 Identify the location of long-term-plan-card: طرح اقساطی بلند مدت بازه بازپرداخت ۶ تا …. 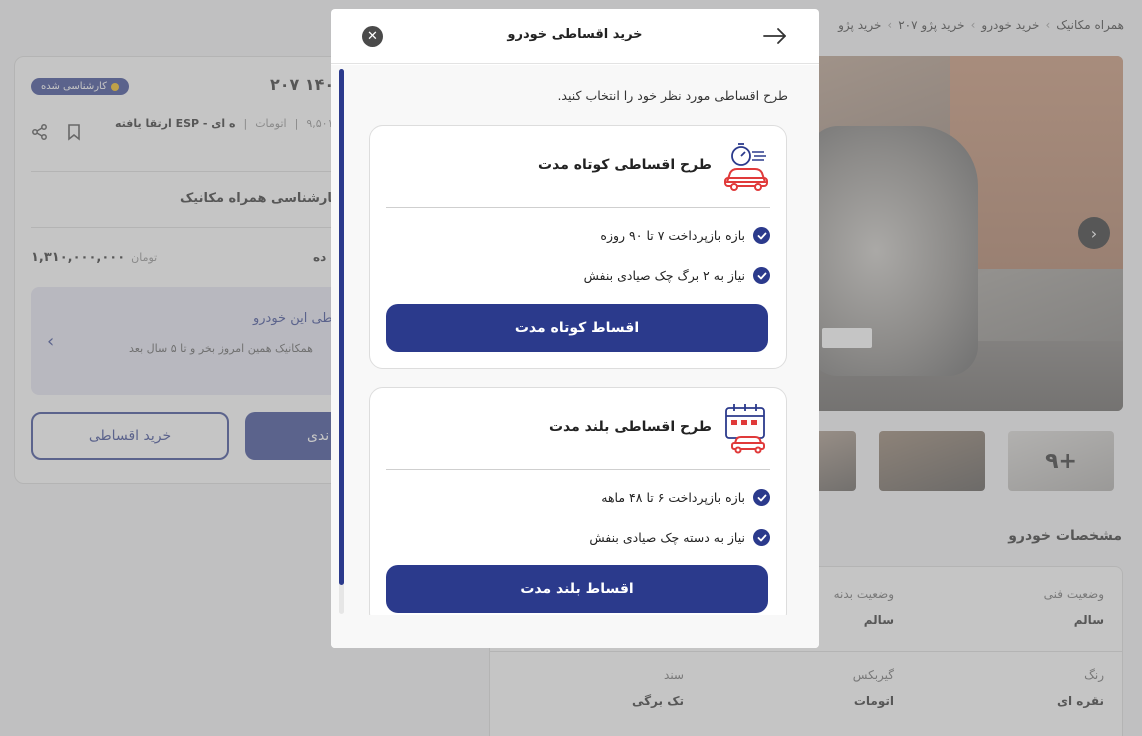
(578, 507).